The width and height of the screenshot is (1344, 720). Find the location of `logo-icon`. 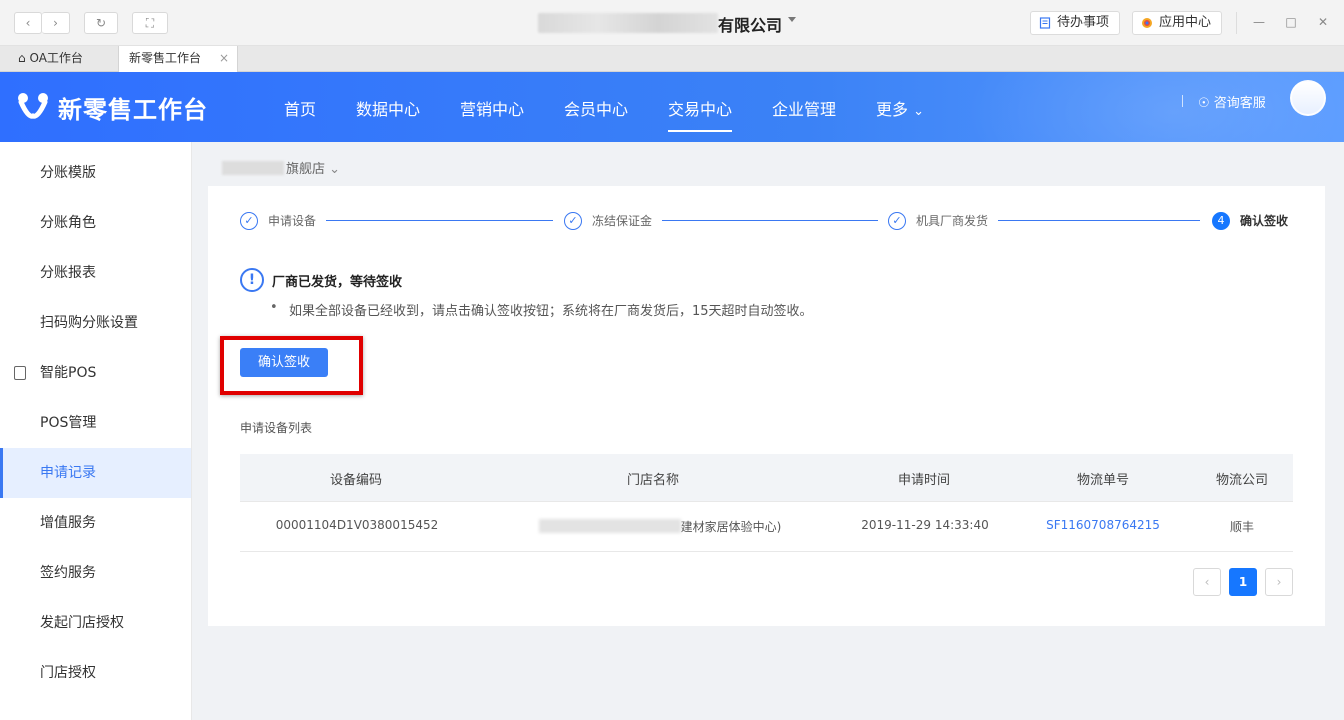

logo-icon is located at coordinates (33, 106).